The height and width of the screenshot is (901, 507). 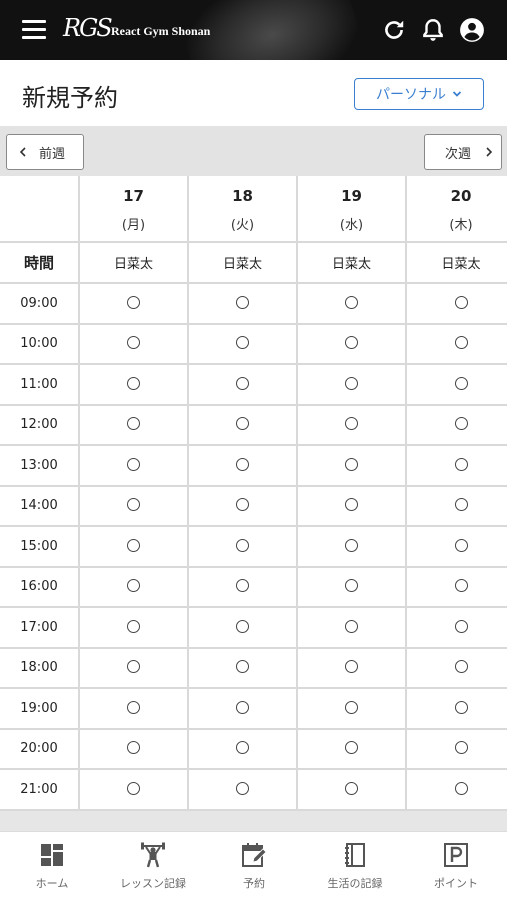 What do you see at coordinates (39, 424) in the screenshot?
I see `time-label: 12:00` at bounding box center [39, 424].